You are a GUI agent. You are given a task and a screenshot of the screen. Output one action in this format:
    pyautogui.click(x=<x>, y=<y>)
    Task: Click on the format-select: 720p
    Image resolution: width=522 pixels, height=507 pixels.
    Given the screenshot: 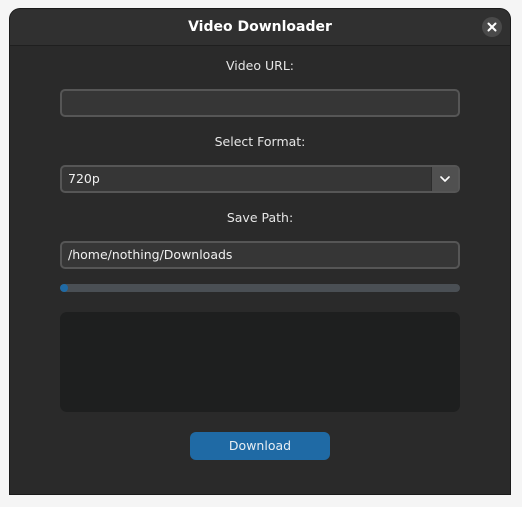 What is the action you would take?
    pyautogui.click(x=260, y=179)
    